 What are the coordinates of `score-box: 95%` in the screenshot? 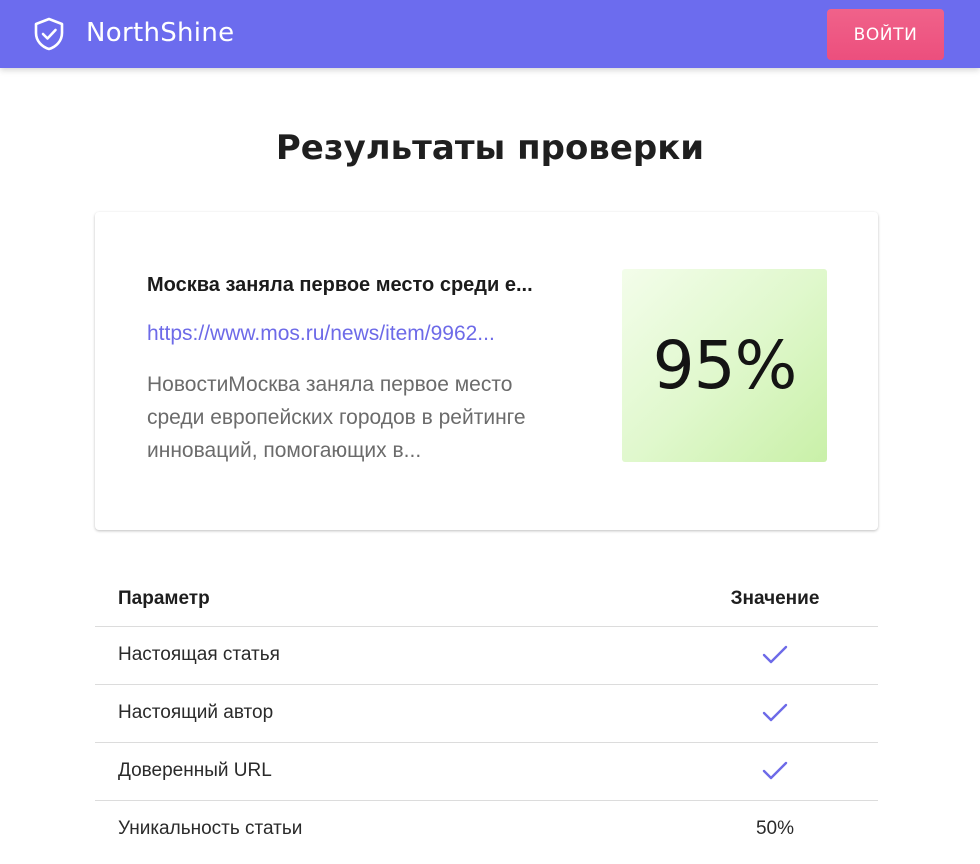 It's located at (724, 365).